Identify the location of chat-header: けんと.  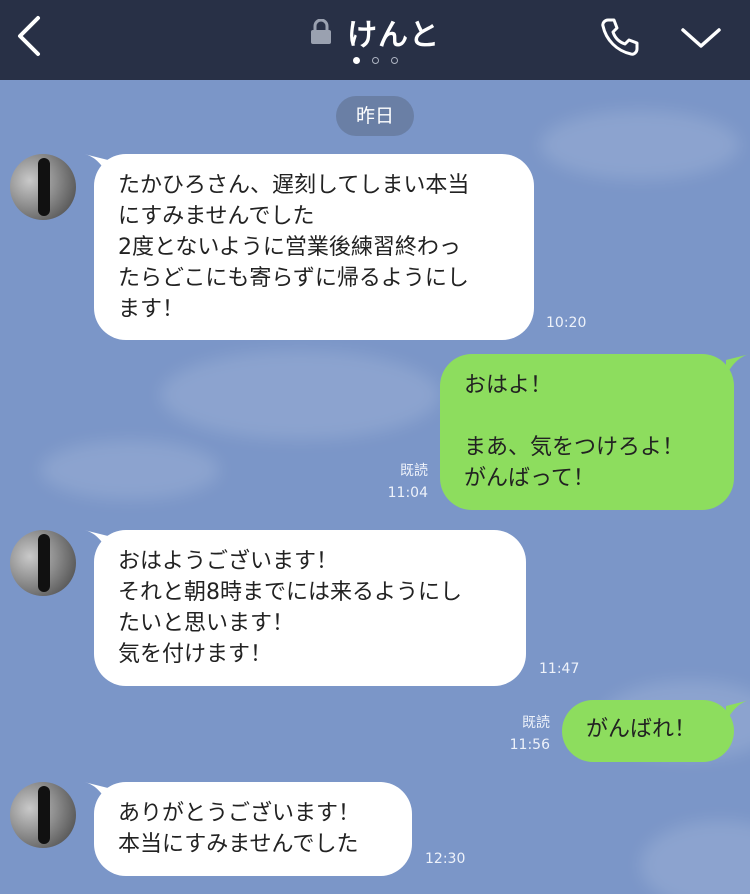
(375, 40).